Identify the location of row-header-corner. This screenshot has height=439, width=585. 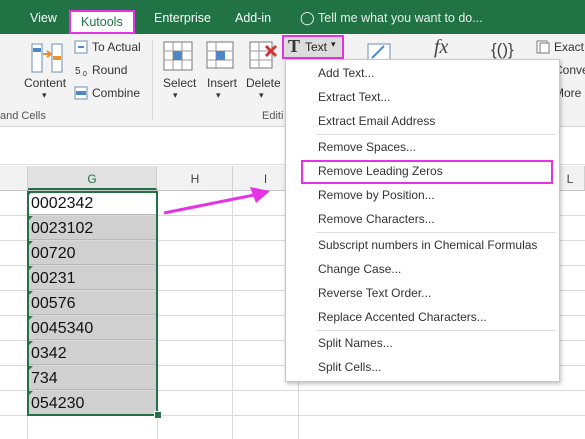
(14, 178).